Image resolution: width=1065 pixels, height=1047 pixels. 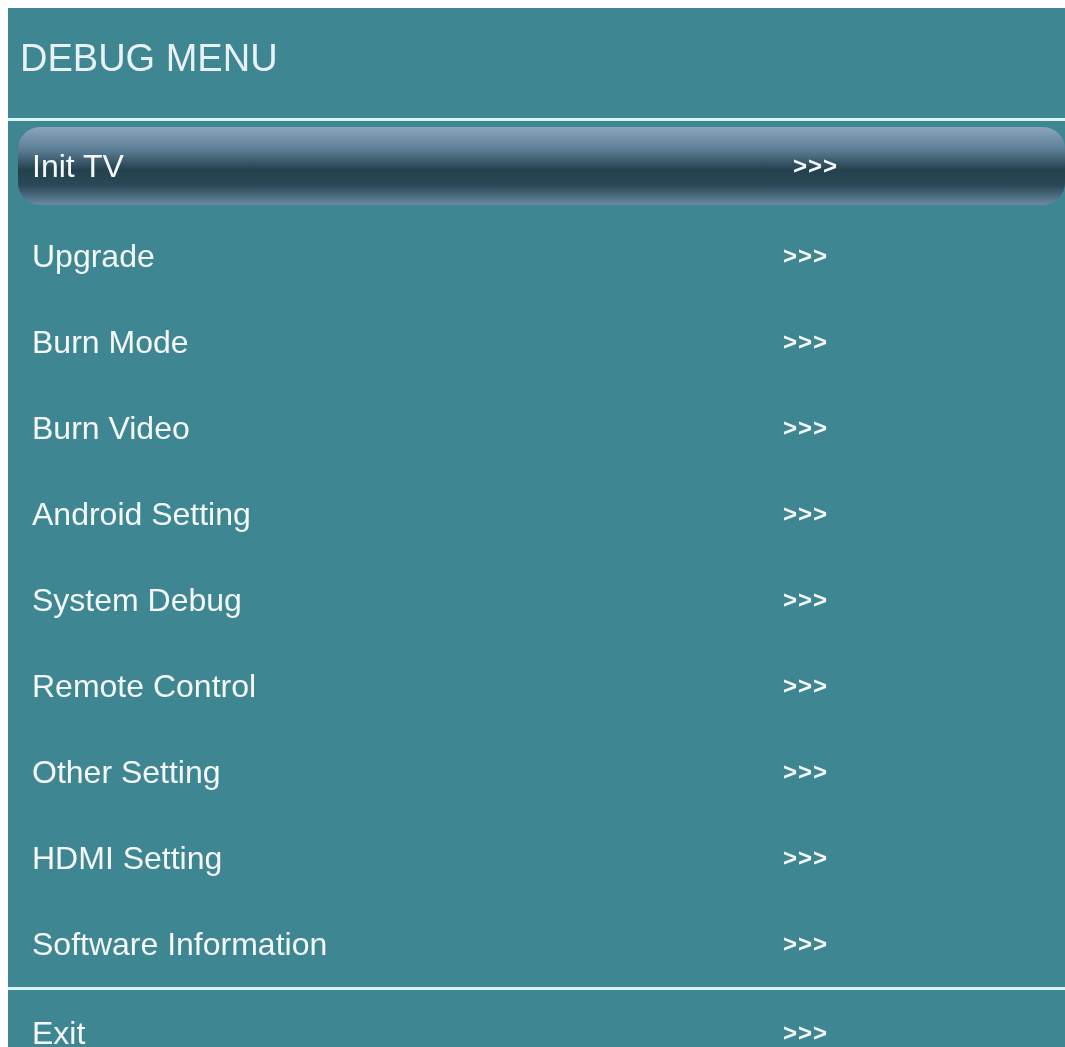 What do you see at coordinates (536, 600) in the screenshot?
I see `menu-item: System Debug >>>` at bounding box center [536, 600].